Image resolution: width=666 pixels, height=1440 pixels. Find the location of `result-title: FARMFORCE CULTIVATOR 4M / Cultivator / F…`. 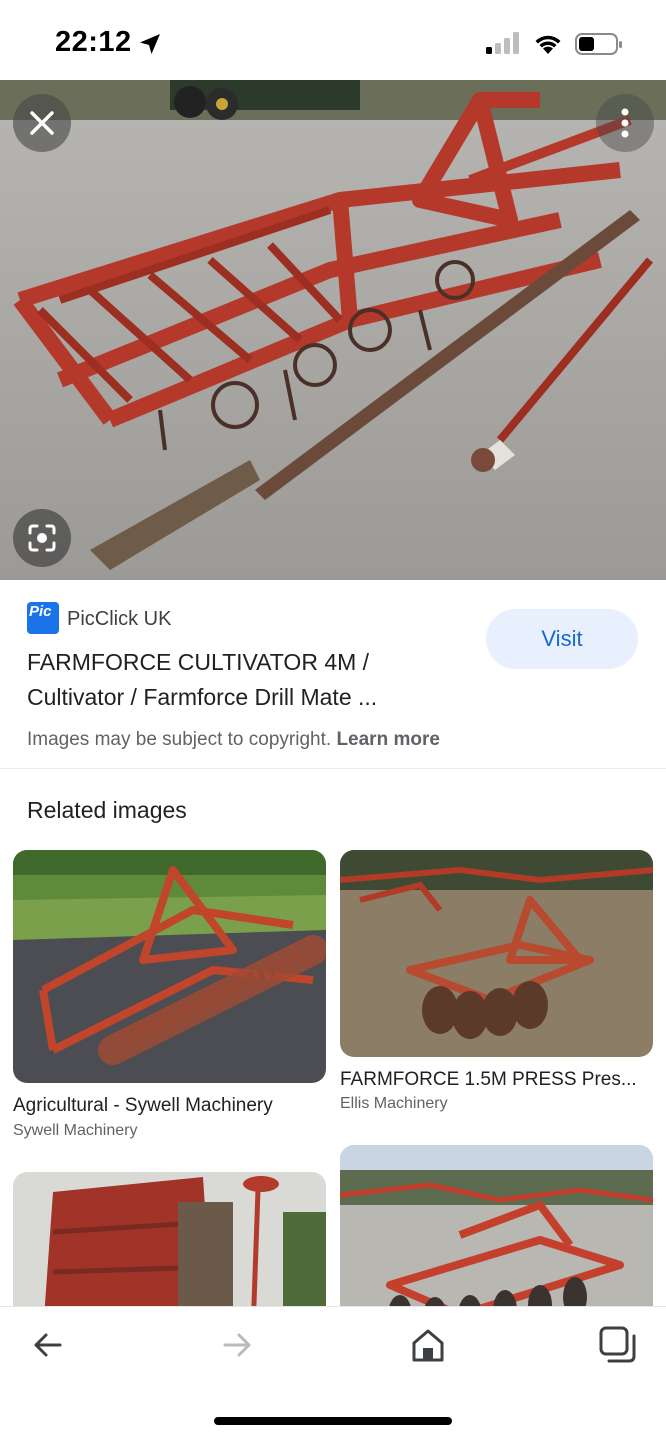

result-title: FARMFORCE CULTIVATOR 4M / Cultivator / F… is located at coordinates (242, 680).